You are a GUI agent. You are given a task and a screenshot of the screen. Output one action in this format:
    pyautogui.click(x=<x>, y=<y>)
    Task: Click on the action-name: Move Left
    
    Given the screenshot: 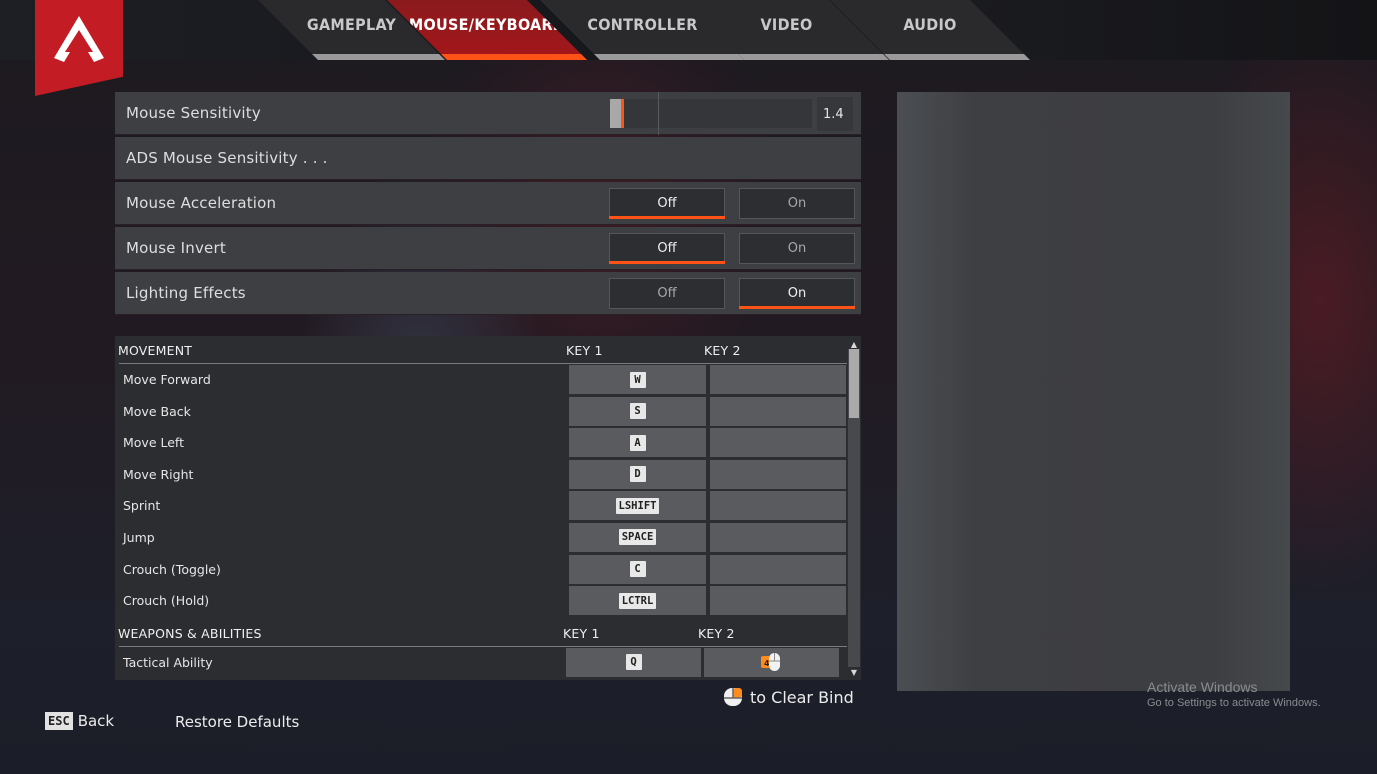 What is the action you would take?
    pyautogui.click(x=154, y=443)
    